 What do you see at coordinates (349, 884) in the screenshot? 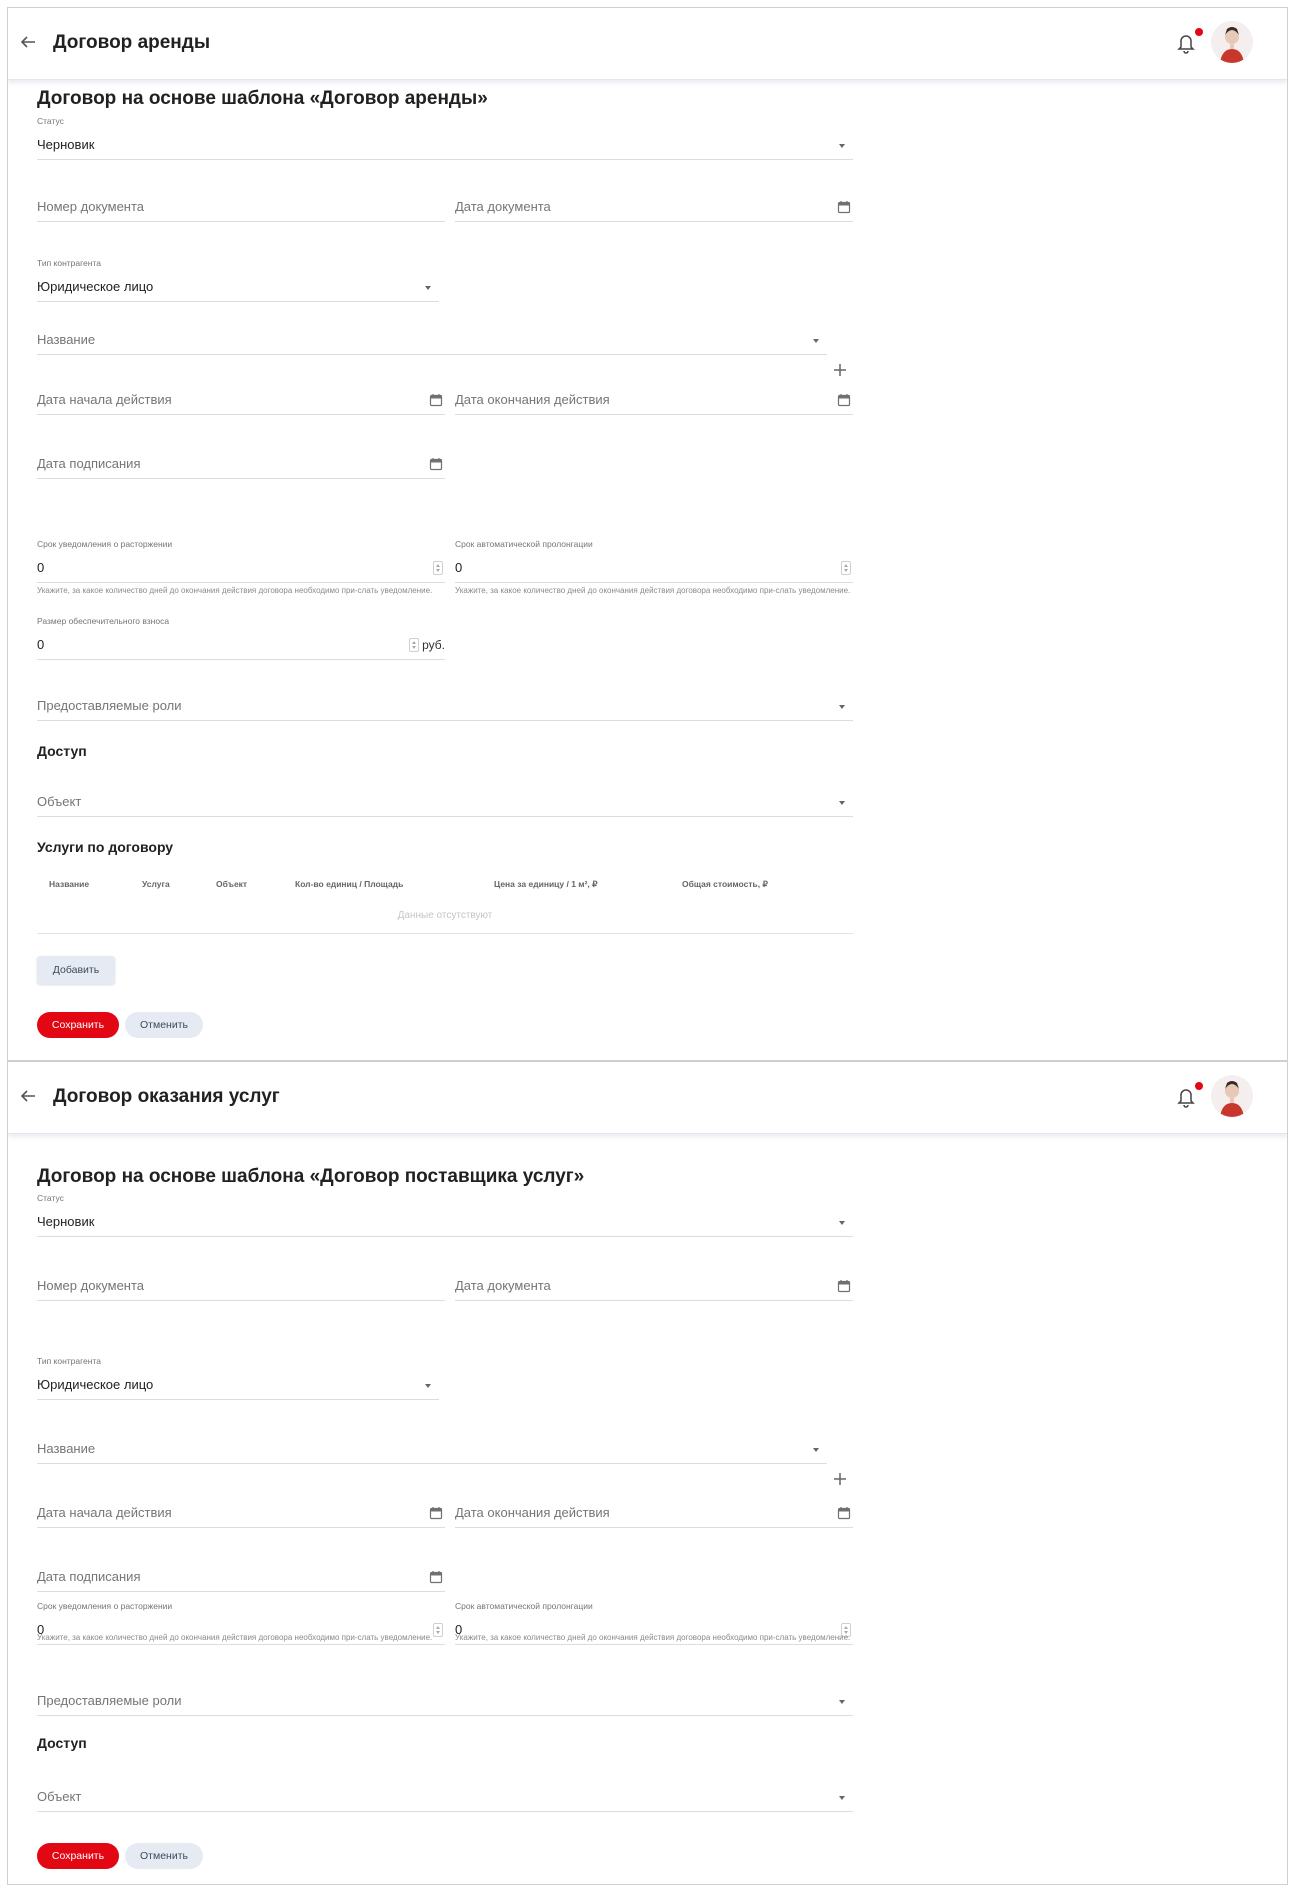
I see `column-header: Кол-во единиц / Площадь` at bounding box center [349, 884].